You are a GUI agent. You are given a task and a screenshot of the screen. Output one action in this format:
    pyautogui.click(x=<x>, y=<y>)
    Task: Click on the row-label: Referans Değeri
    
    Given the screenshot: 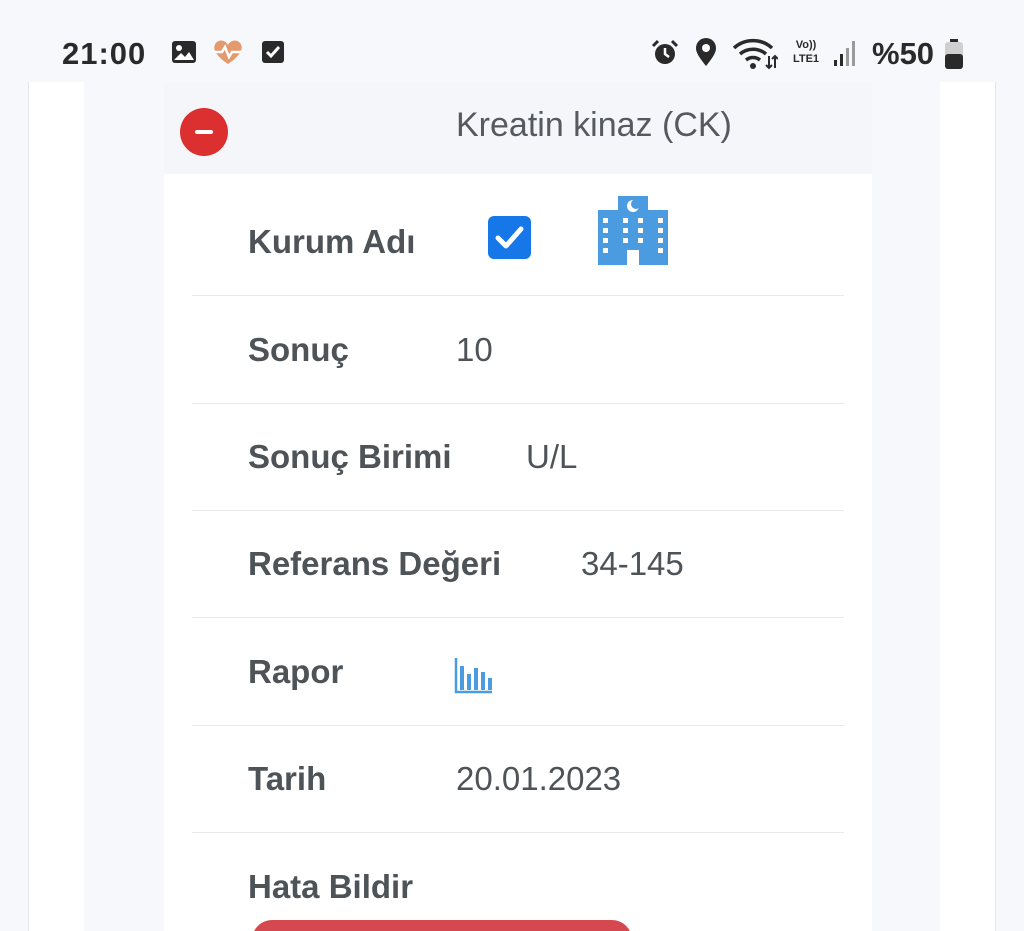 What is the action you would take?
    pyautogui.click(x=375, y=563)
    